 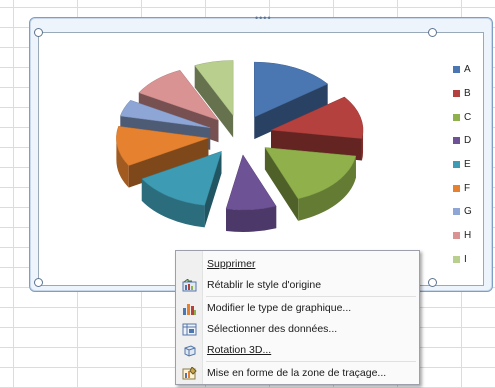 I want to click on legend-item: B, so click(x=468, y=94).